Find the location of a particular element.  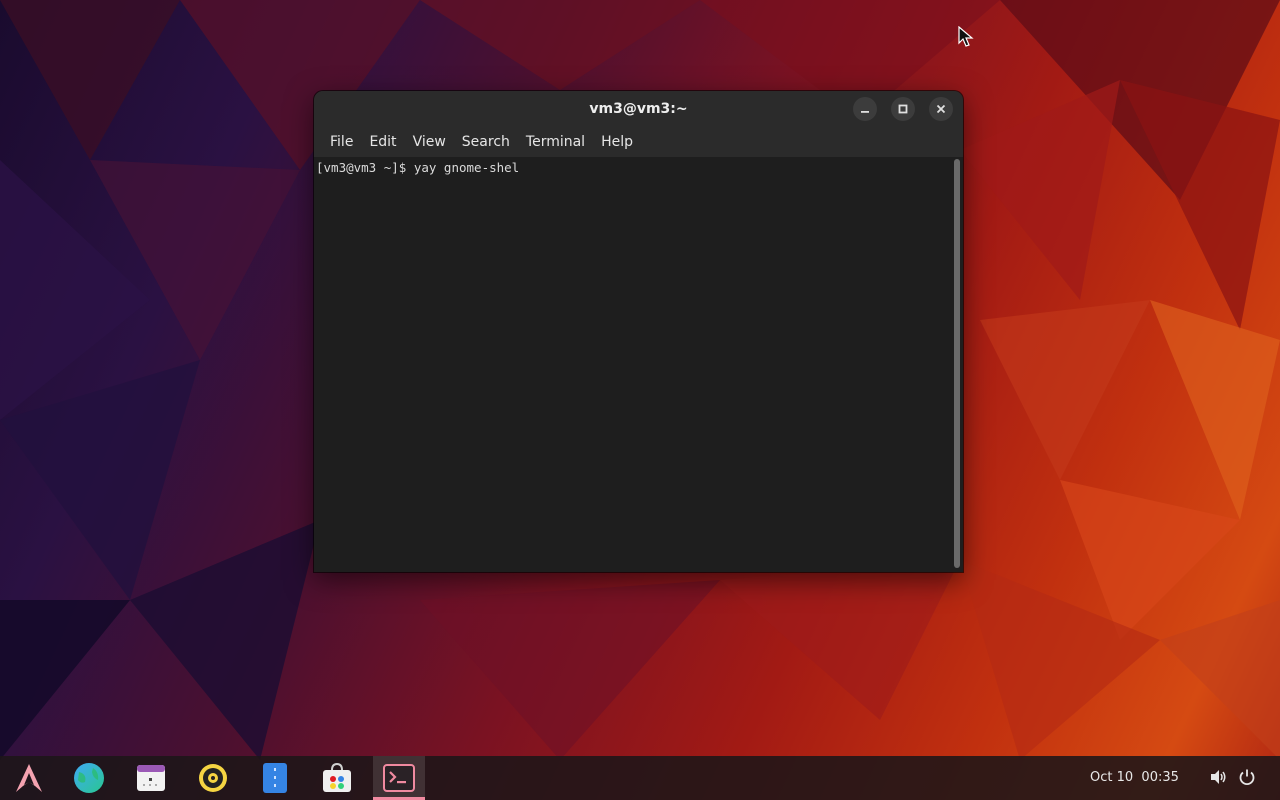

taskbar: Oct 10 00:35 is located at coordinates (640, 778).